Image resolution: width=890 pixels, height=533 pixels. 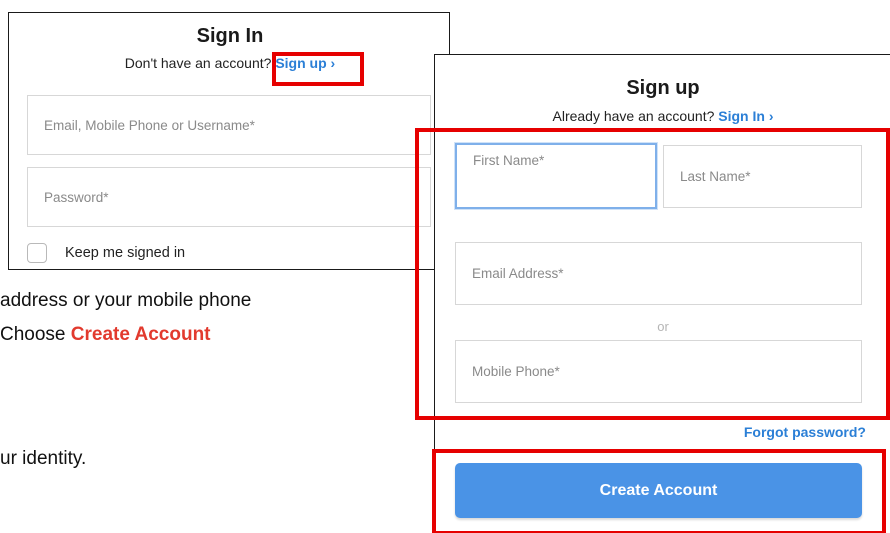 I want to click on forgot-password-link: Forgot password?, so click(x=805, y=432).